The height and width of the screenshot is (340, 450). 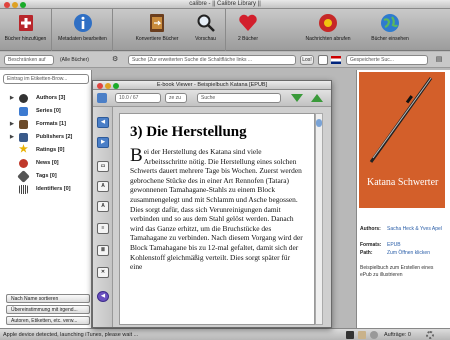 I want to click on zoom-value: ze zu, so click(x=175, y=98).